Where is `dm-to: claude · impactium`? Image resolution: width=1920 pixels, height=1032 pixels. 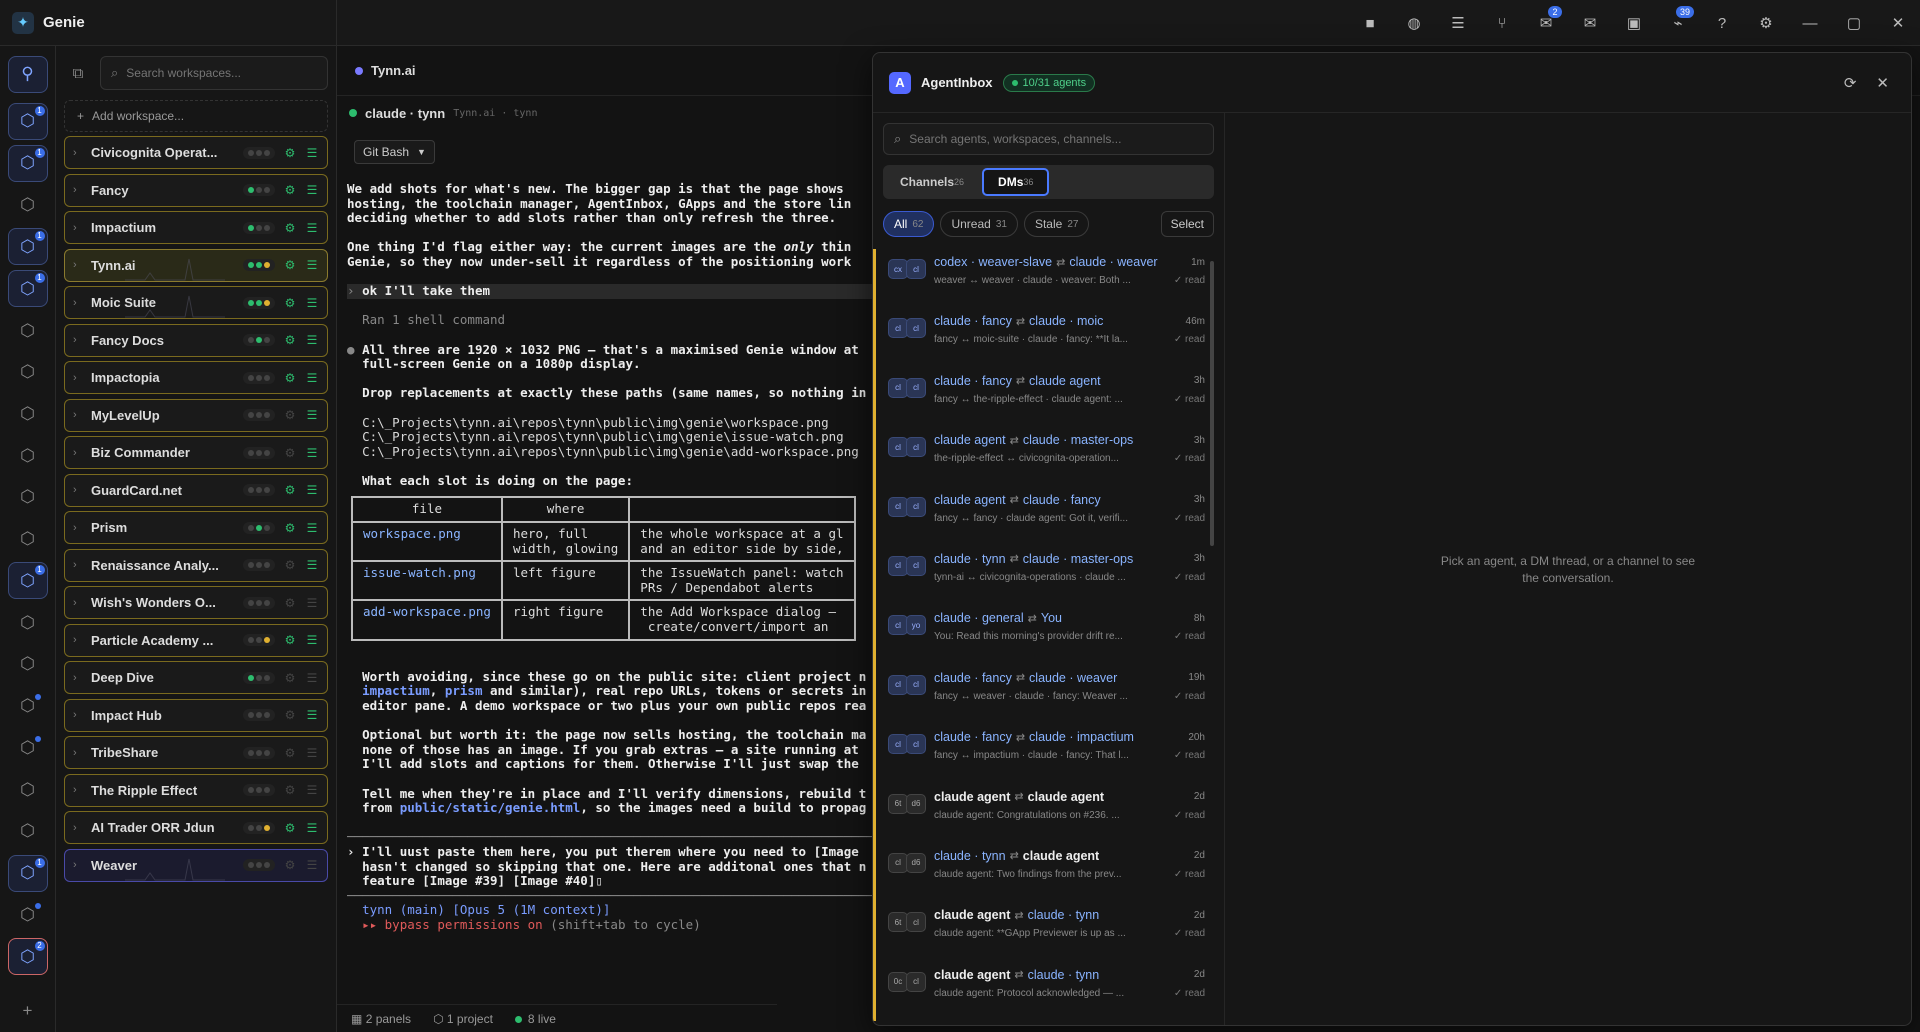 dm-to: claude · impactium is located at coordinates (1081, 737).